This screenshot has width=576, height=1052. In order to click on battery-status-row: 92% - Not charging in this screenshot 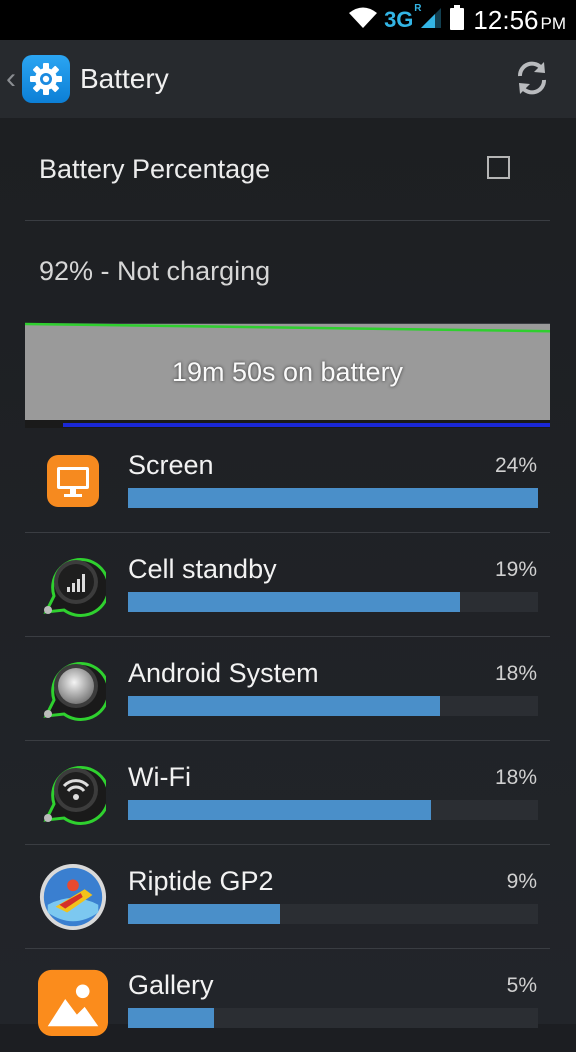, I will do `click(287, 272)`.